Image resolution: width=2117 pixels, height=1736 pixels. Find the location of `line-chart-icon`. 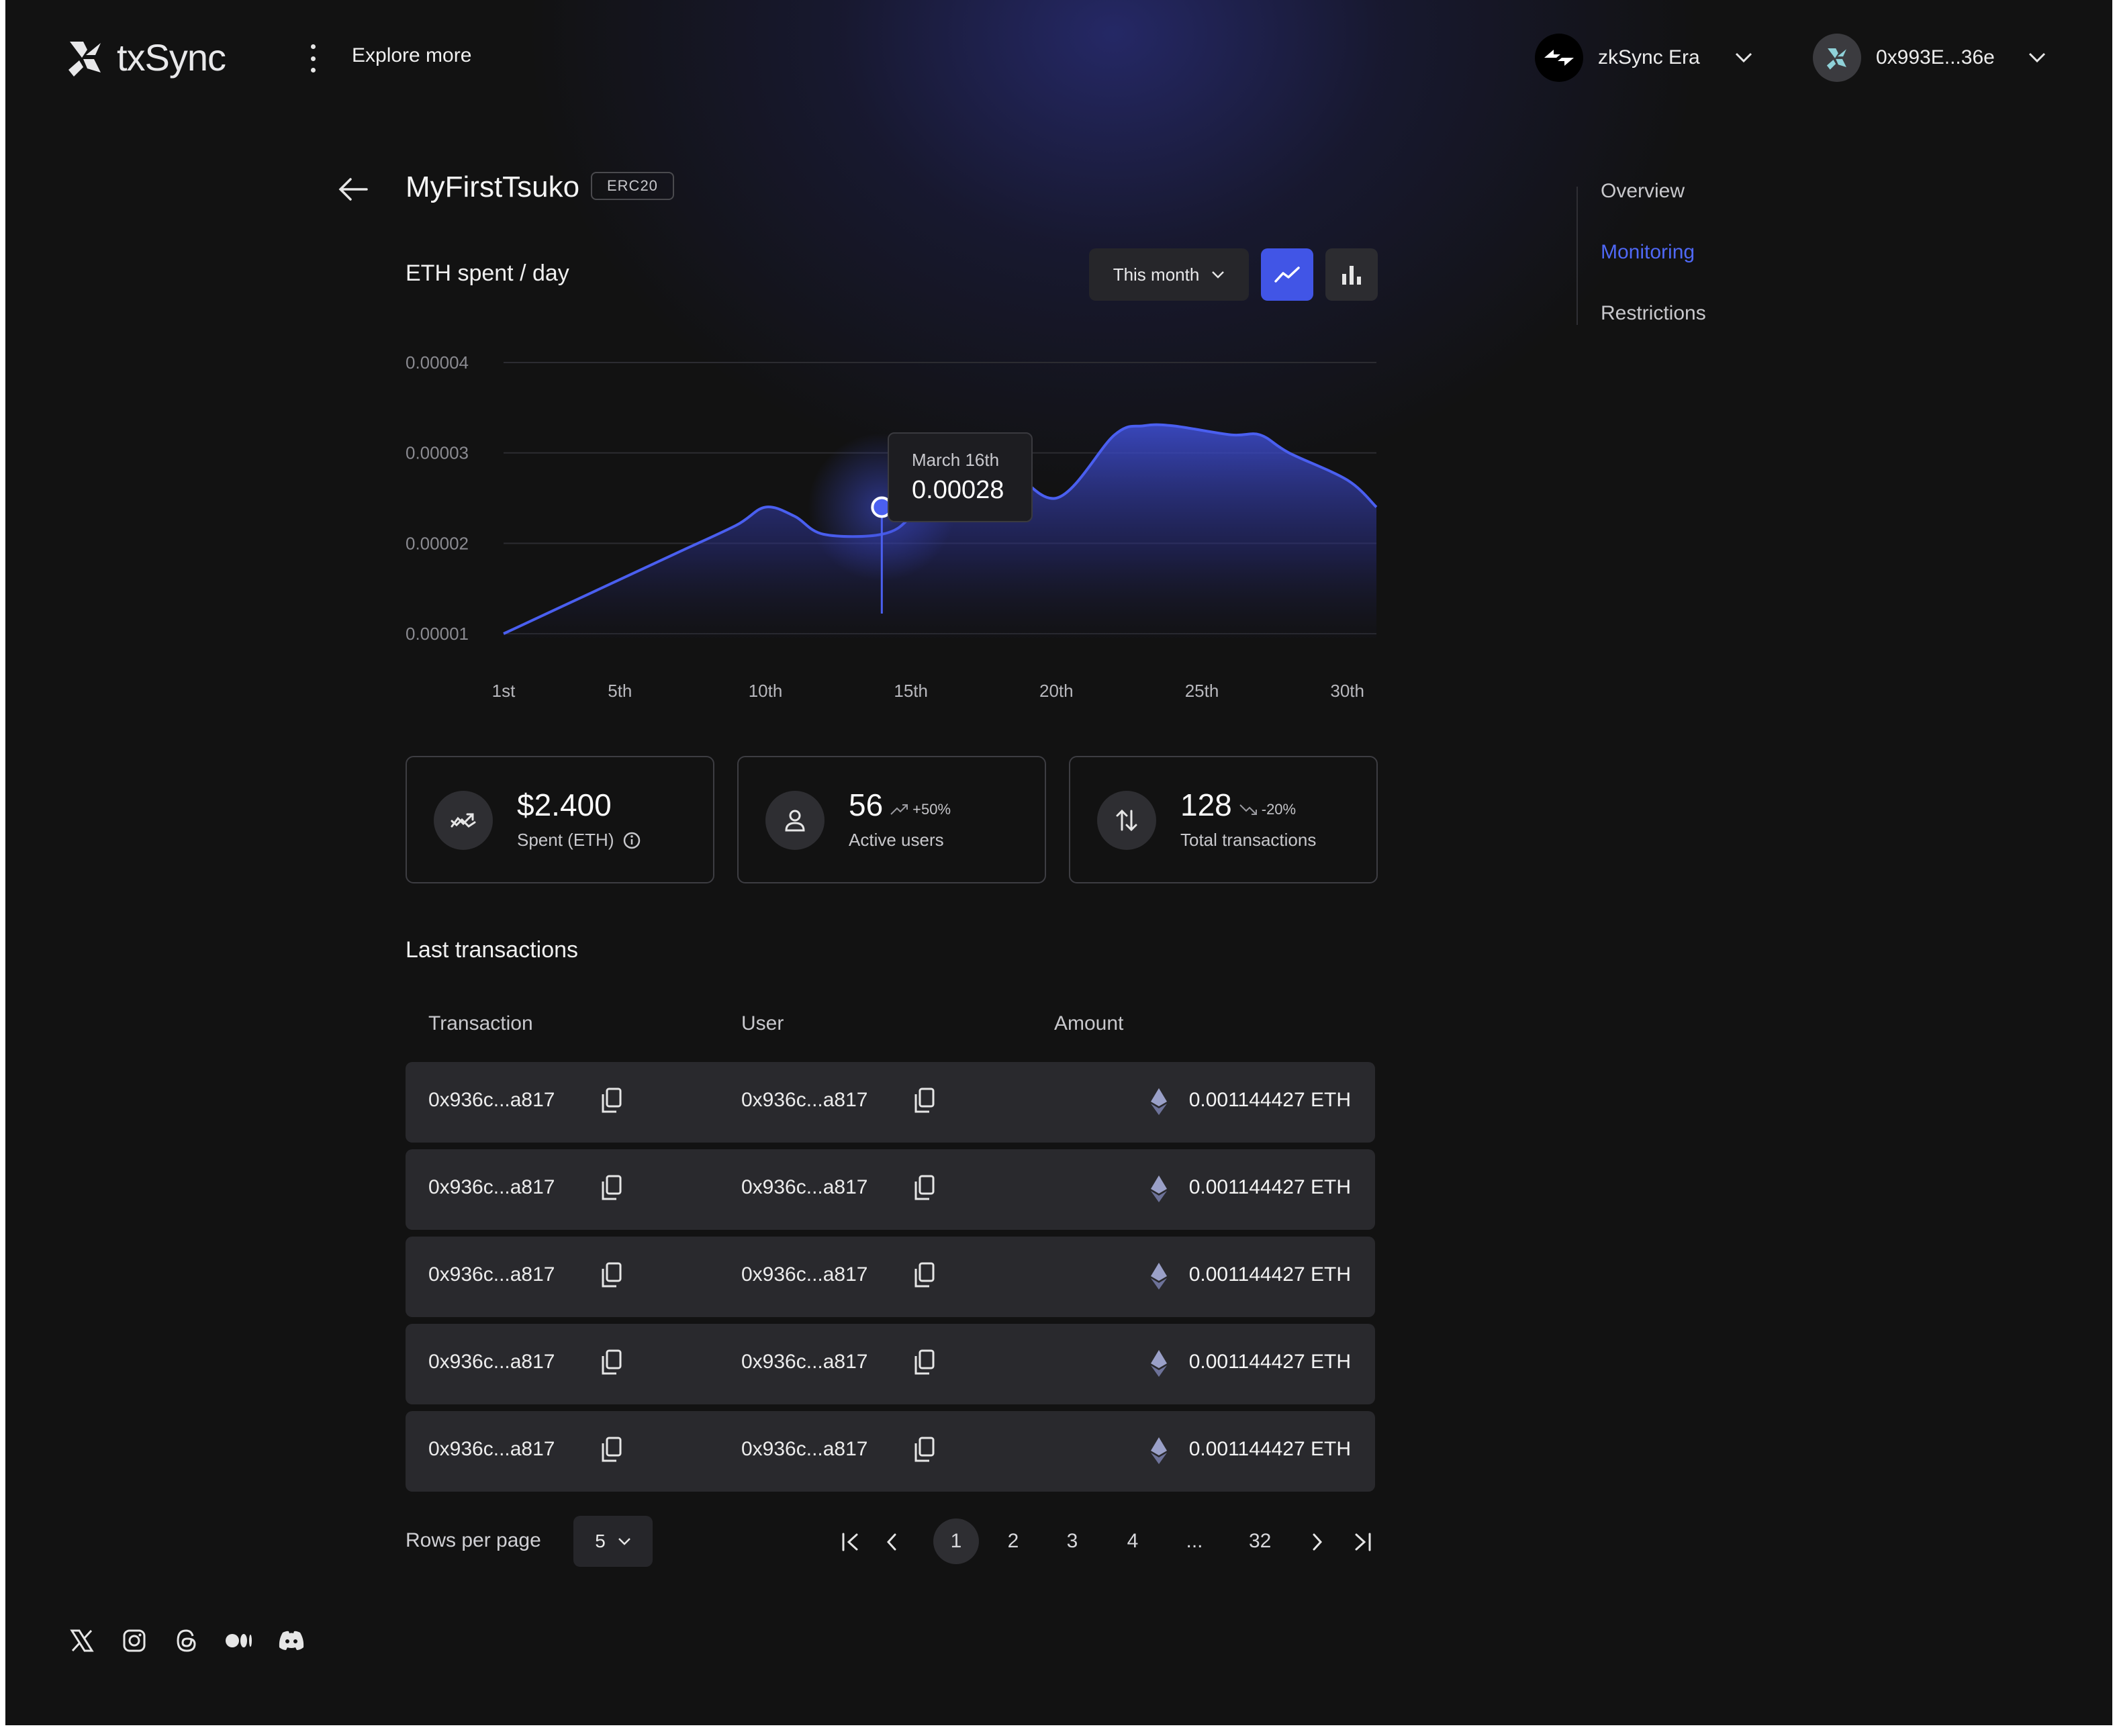

line-chart-icon is located at coordinates (1287, 275).